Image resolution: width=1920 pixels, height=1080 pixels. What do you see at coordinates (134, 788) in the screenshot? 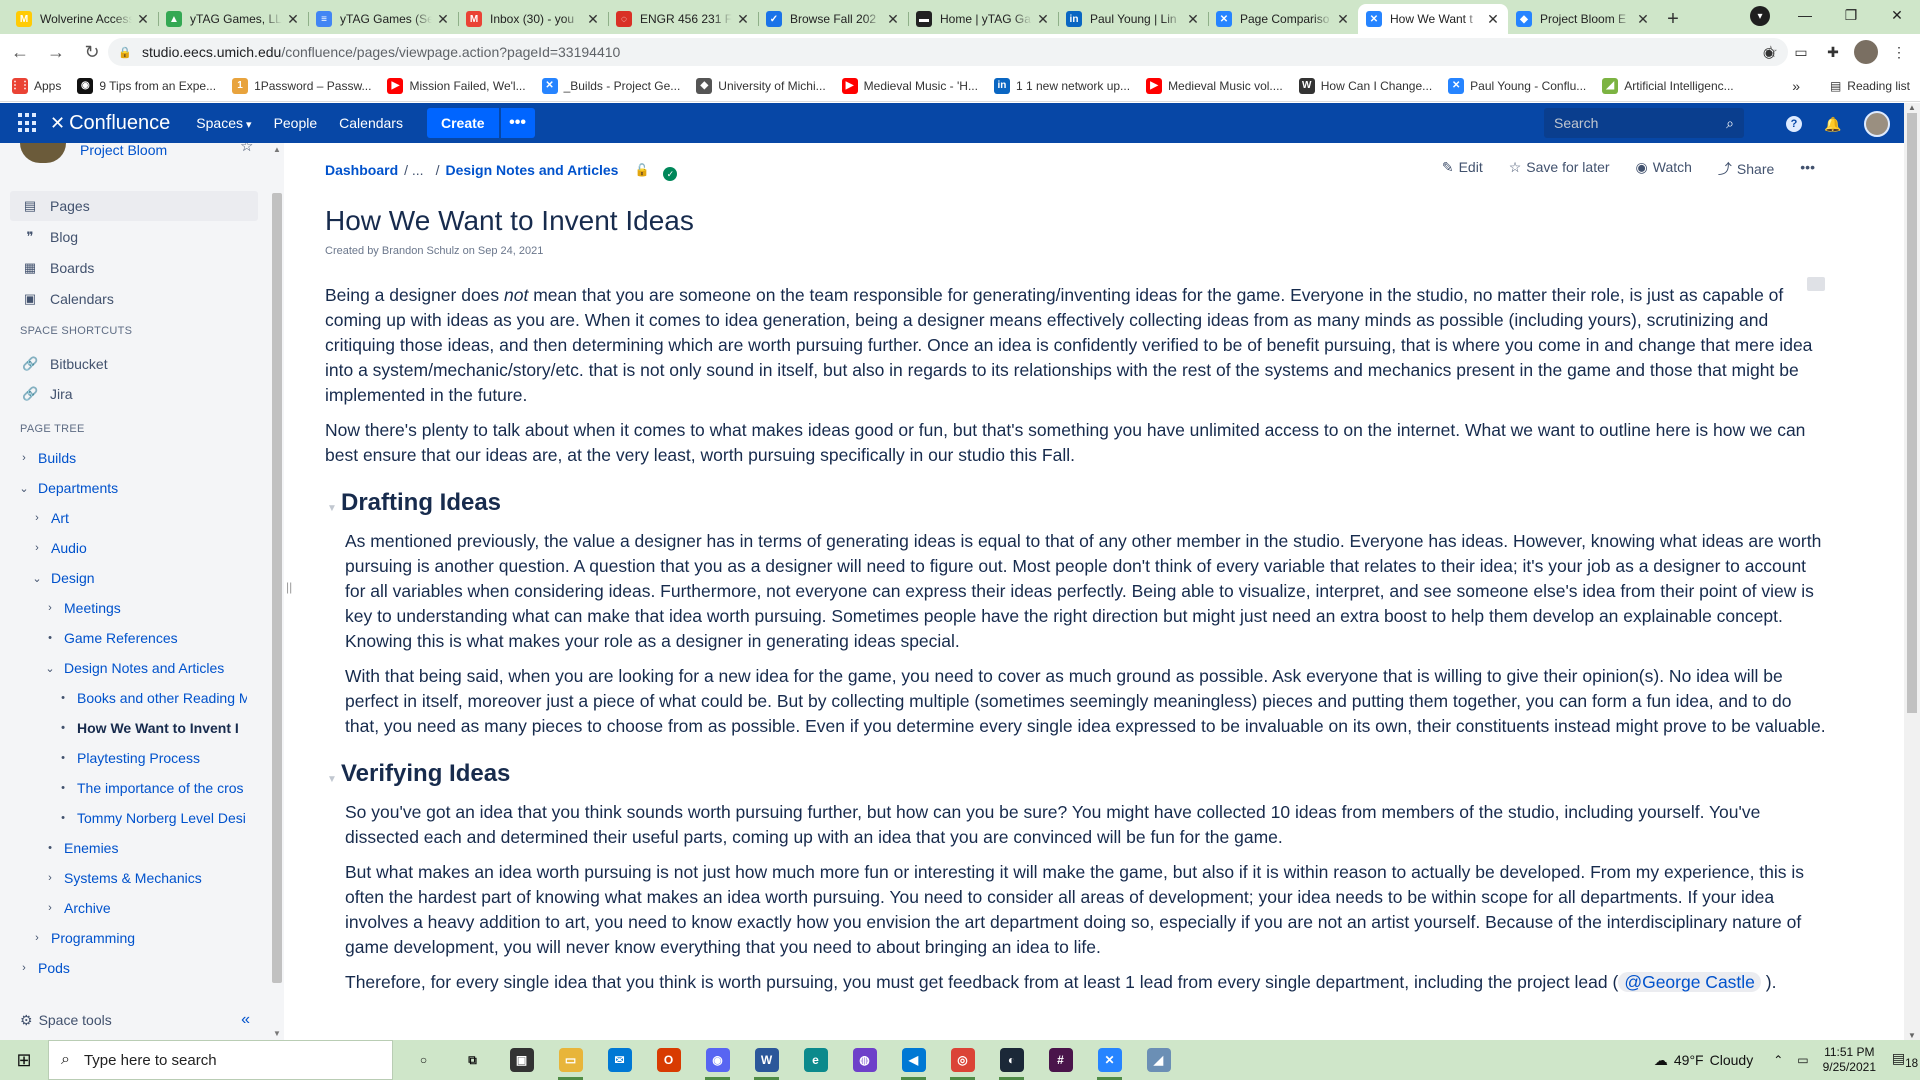
I see `page-tree-item: • The importance of the cros` at bounding box center [134, 788].